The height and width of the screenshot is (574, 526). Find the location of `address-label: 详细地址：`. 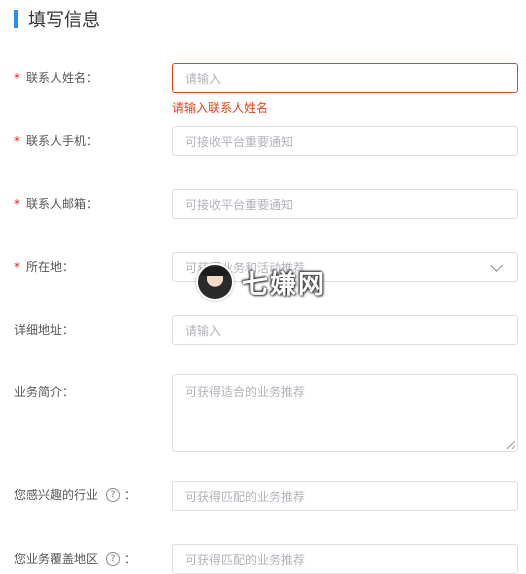

address-label: 详细地址： is located at coordinates (44, 330).